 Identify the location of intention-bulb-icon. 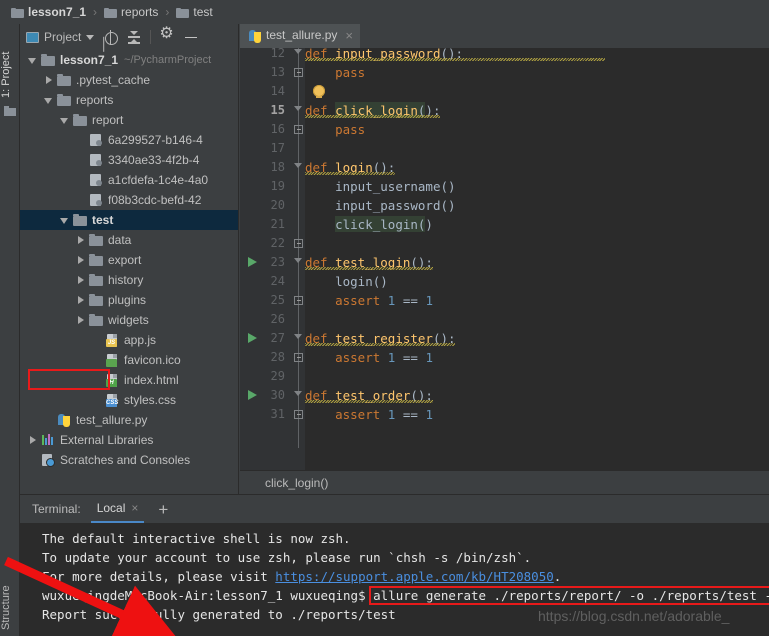
(319, 91).